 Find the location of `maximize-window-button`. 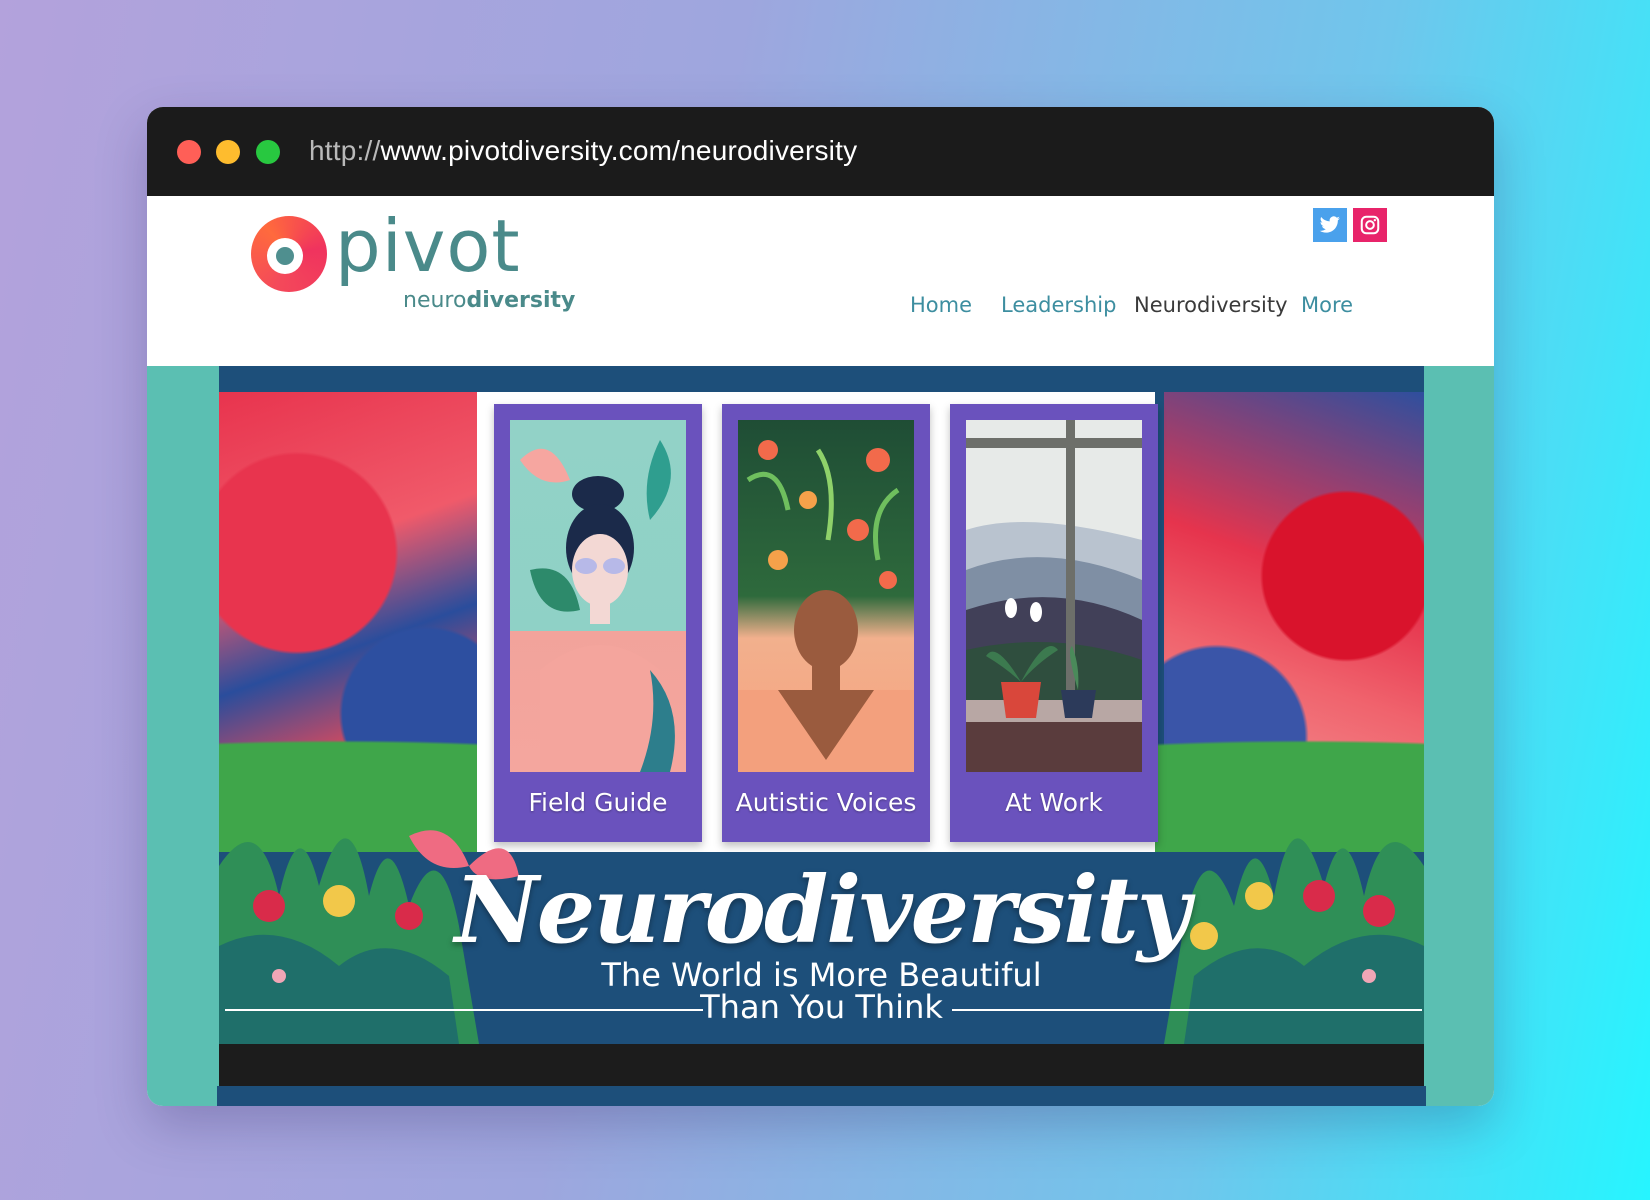

maximize-window-button is located at coordinates (268, 152).